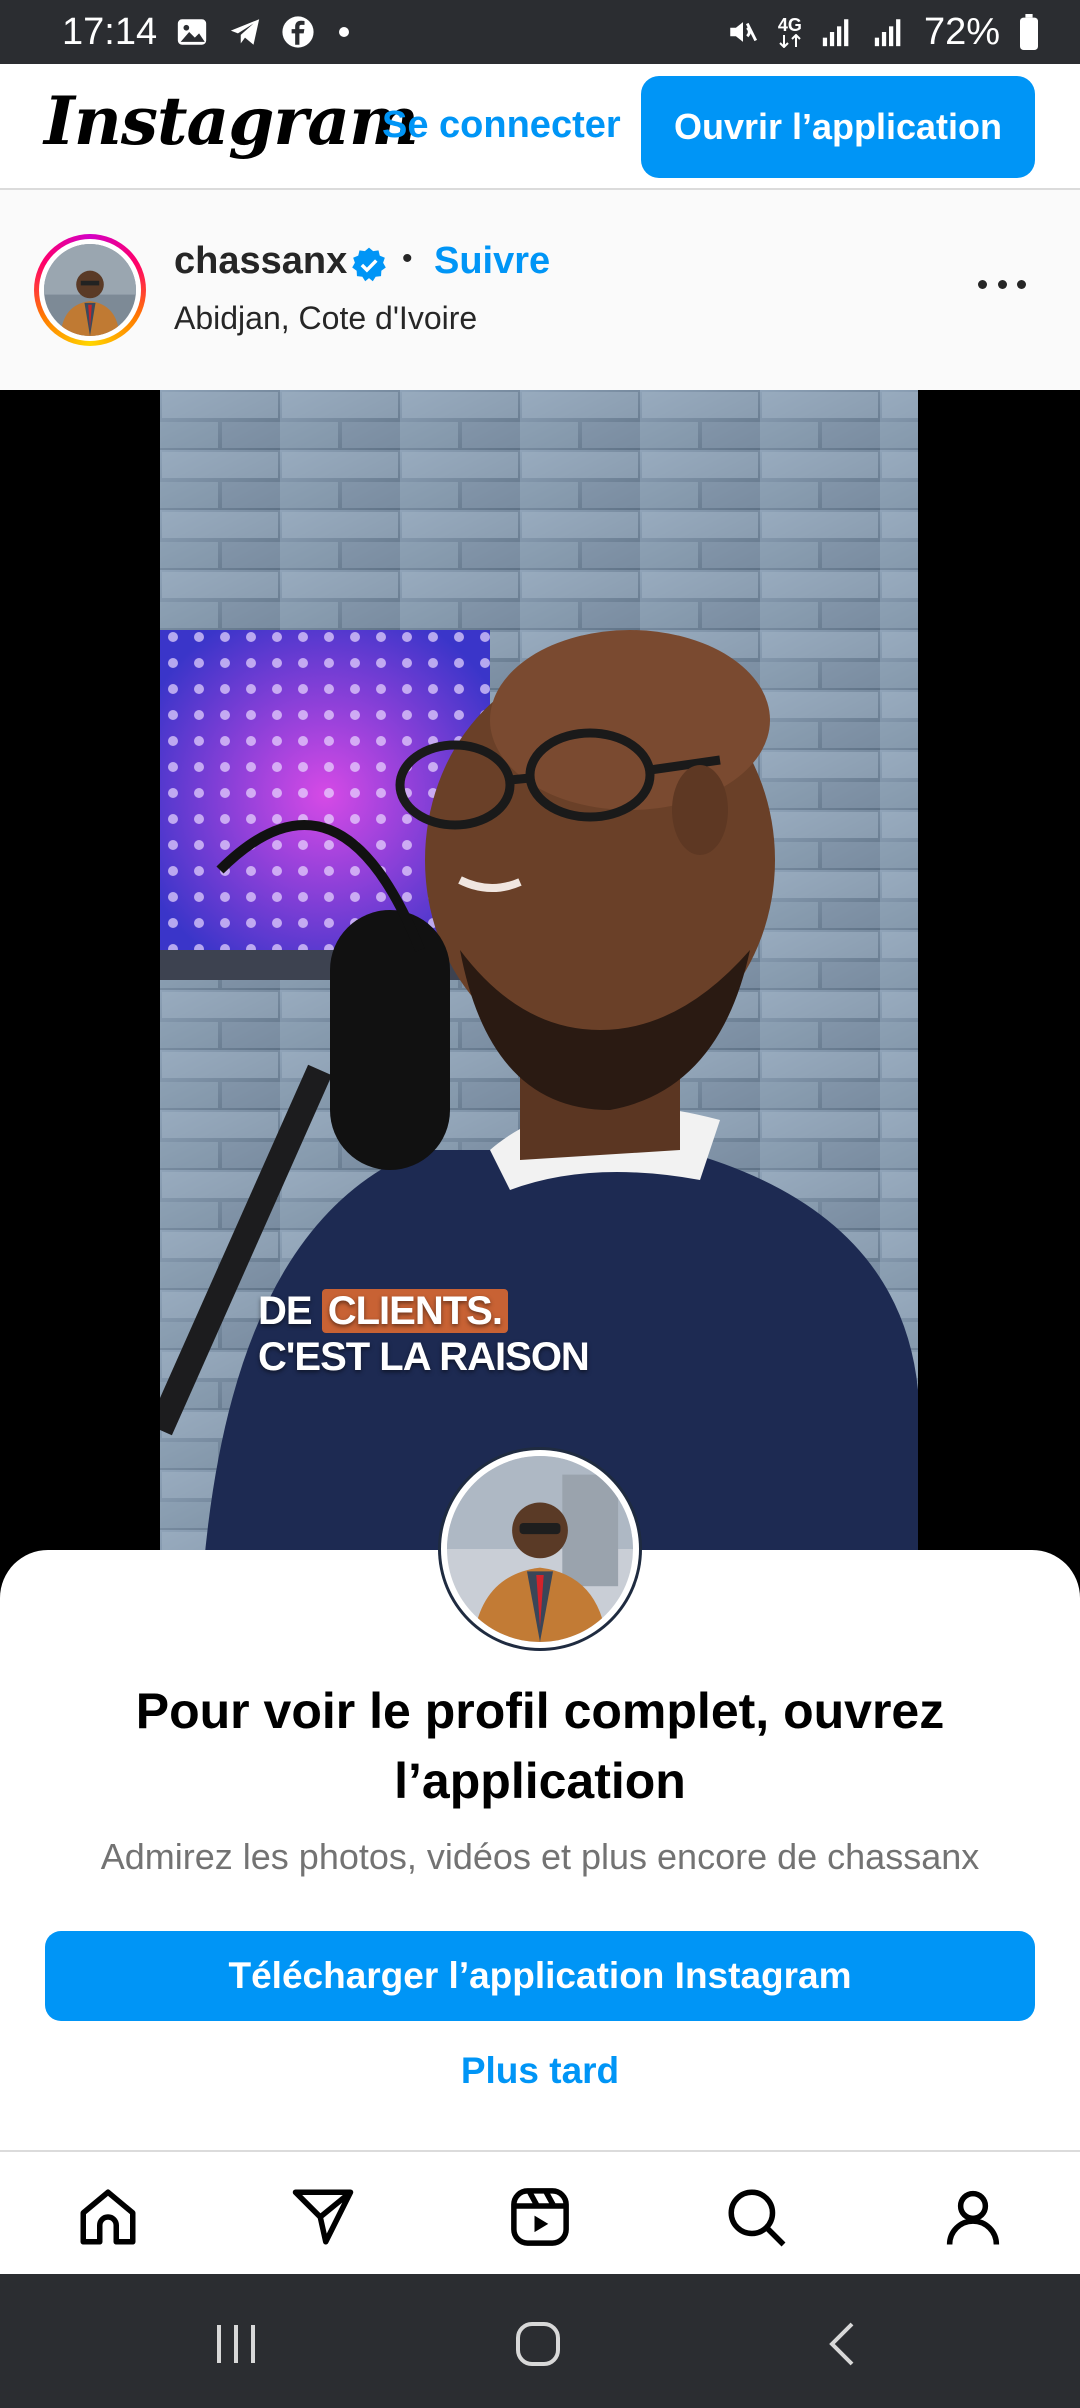 This screenshot has height=2408, width=1080. Describe the element at coordinates (192, 32) in the screenshot. I see `gallery-icon` at that location.